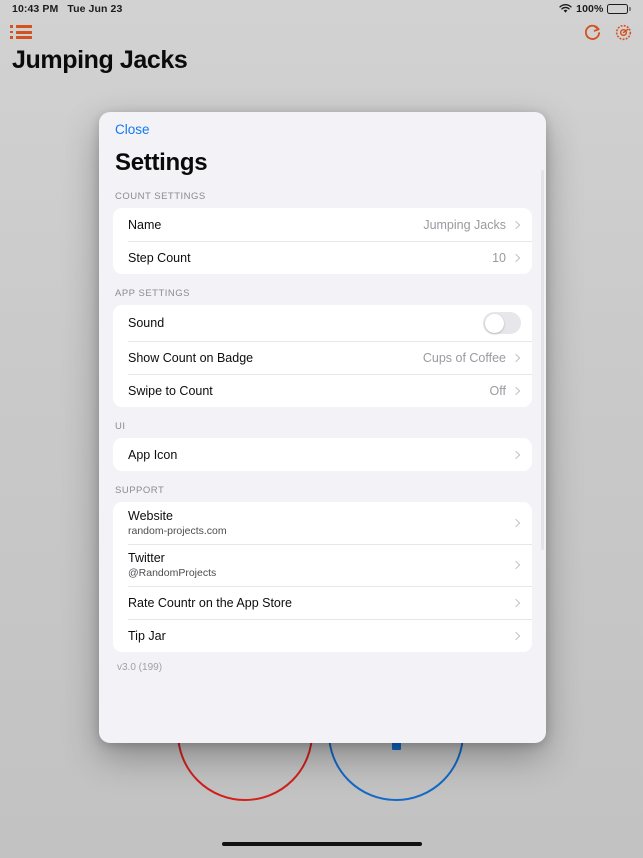  Describe the element at coordinates (322, 565) in the screenshot. I see `settings-row: Twitter @RandomProjects` at that location.